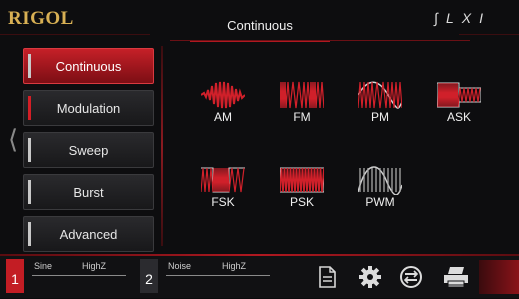  Describe the element at coordinates (162, 146) in the screenshot. I see `panel-divider` at that location.